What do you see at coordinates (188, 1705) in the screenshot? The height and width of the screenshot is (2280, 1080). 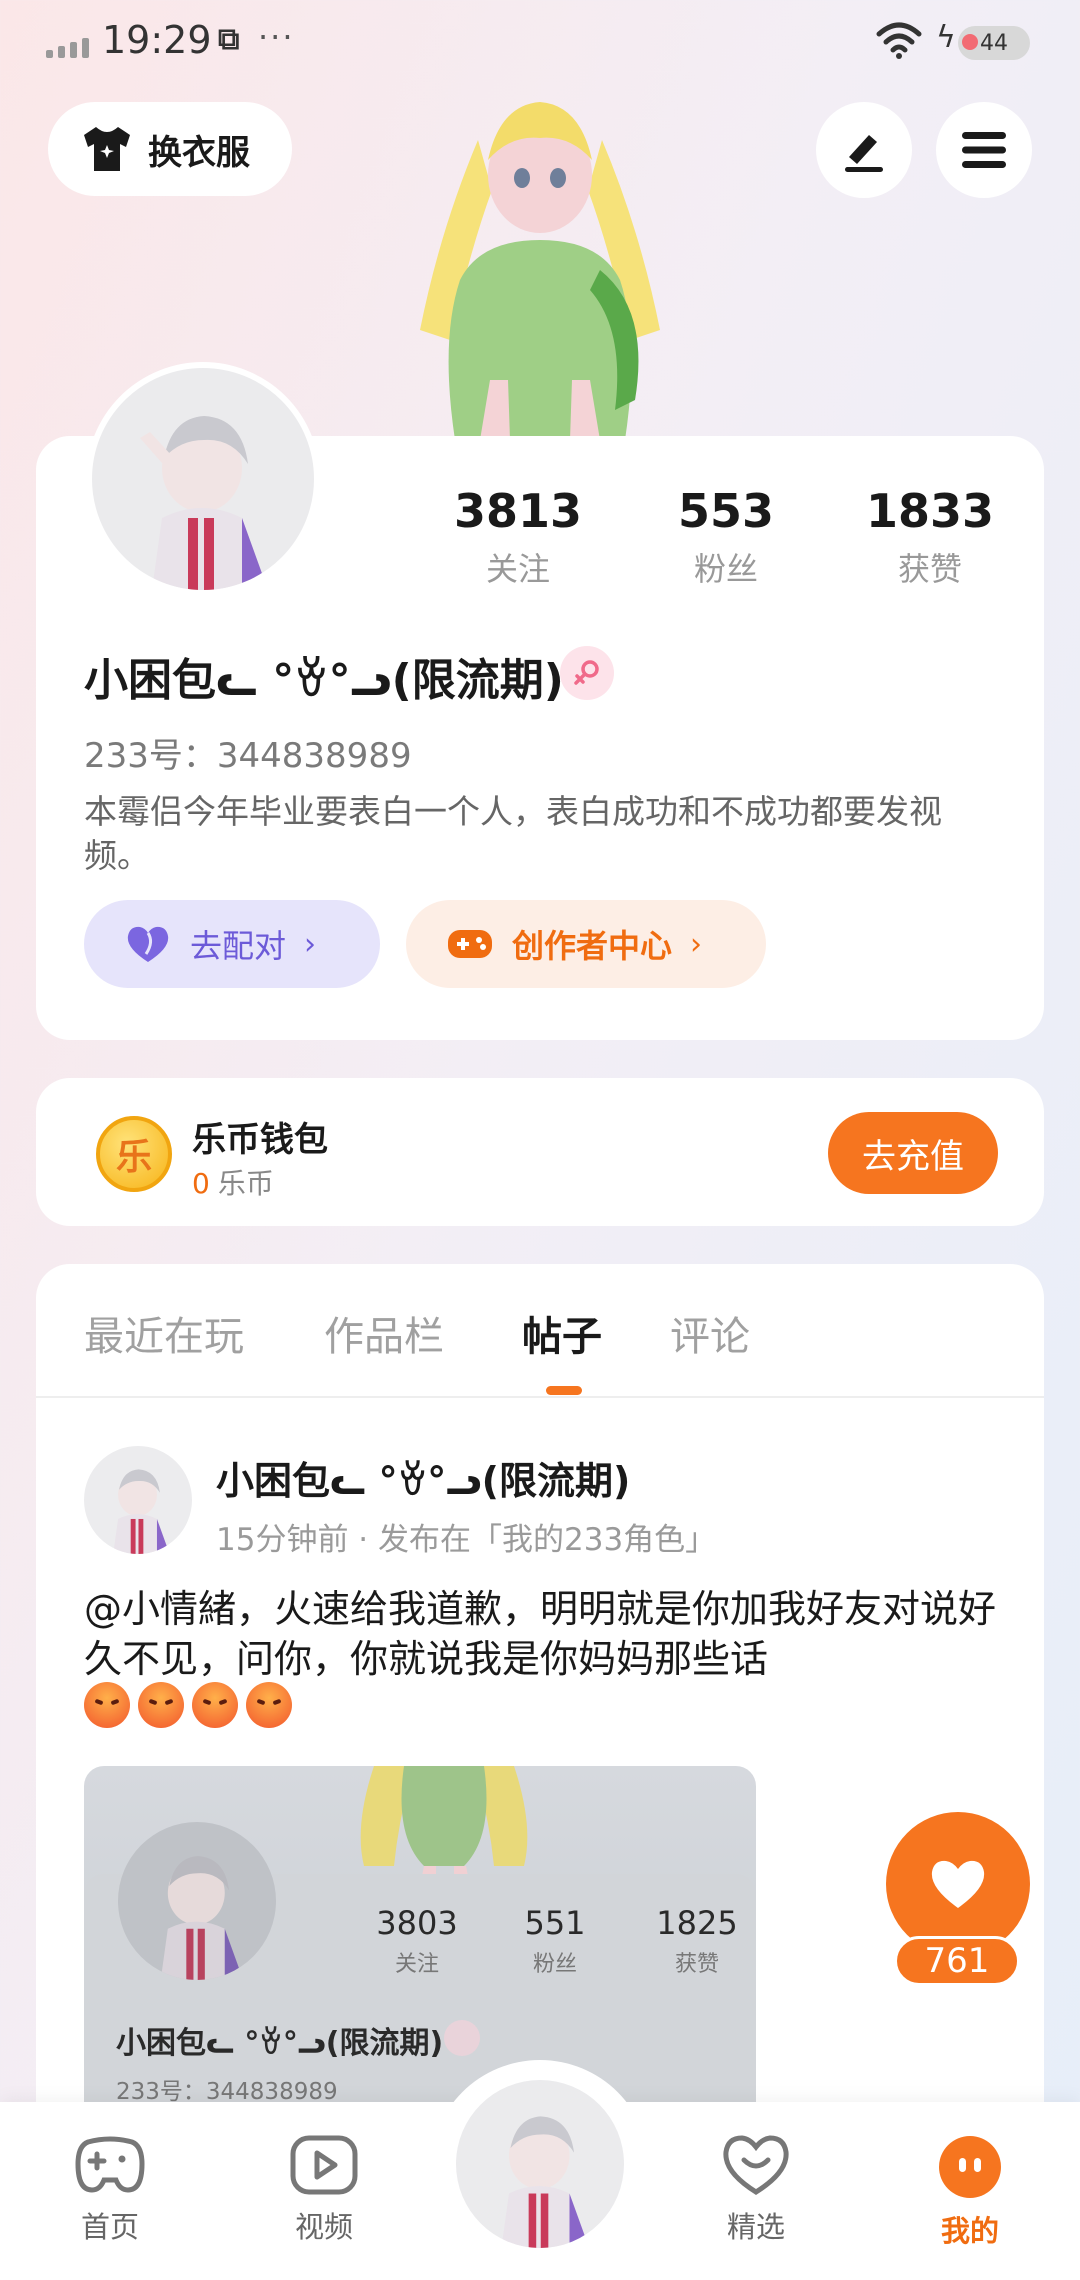 I see `emoji-row` at bounding box center [188, 1705].